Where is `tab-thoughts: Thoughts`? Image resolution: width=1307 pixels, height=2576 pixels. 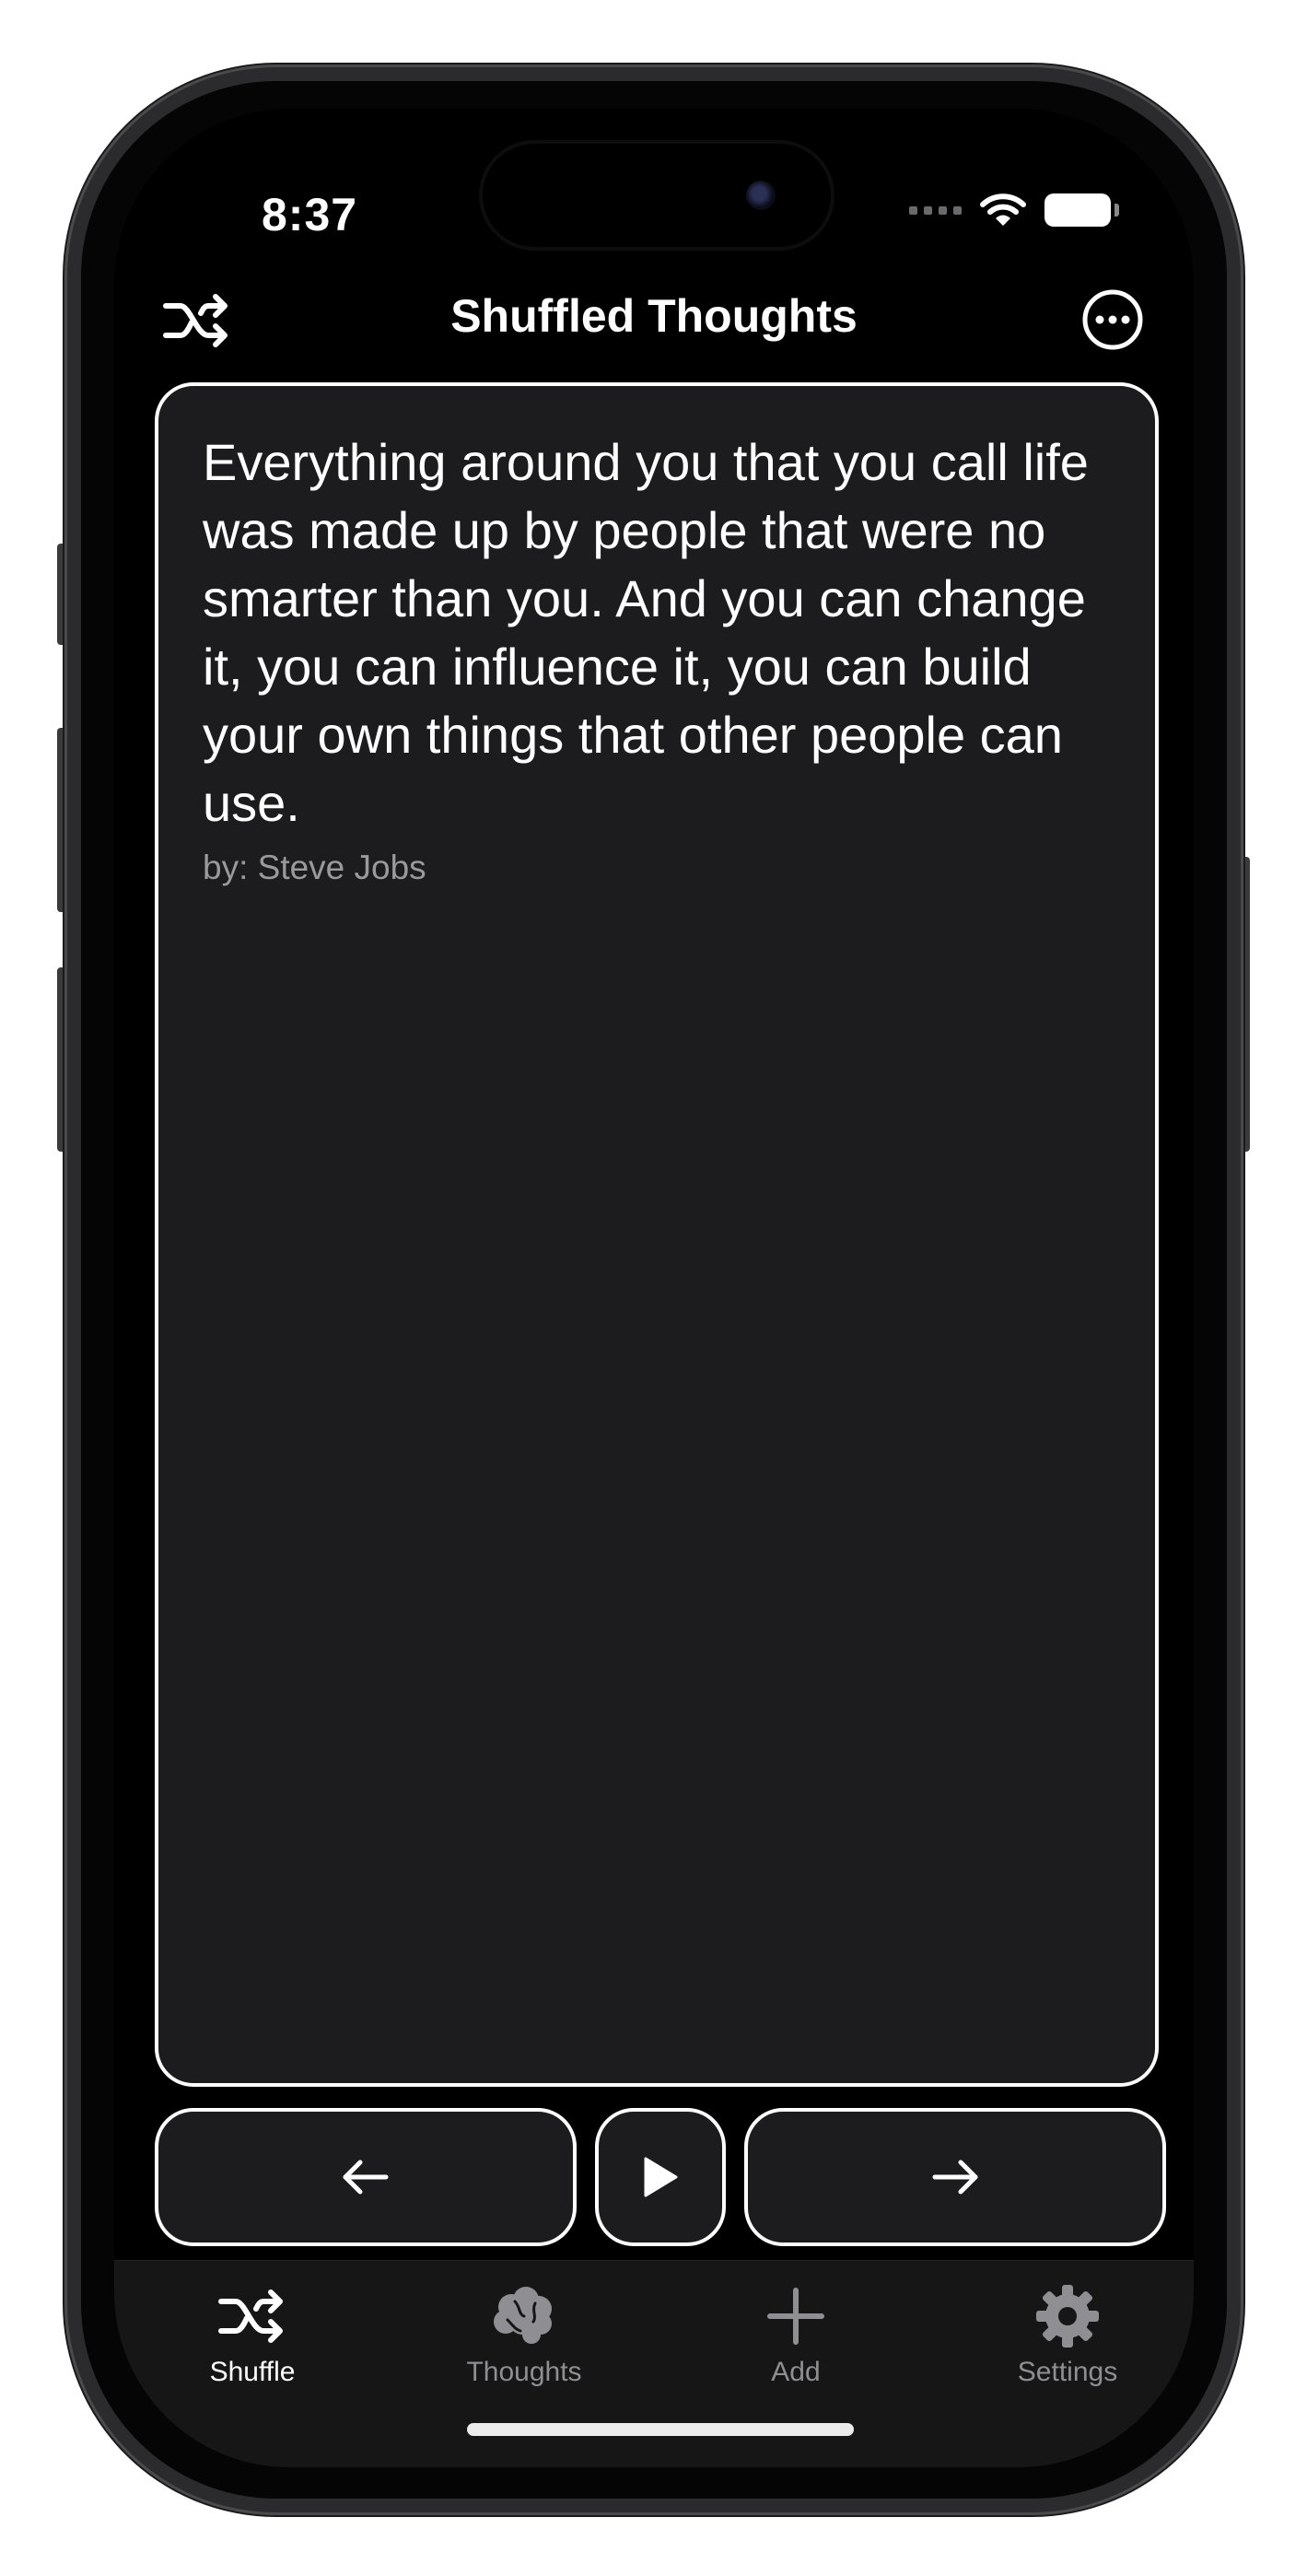
tab-thoughts: Thoughts is located at coordinates (524, 2333).